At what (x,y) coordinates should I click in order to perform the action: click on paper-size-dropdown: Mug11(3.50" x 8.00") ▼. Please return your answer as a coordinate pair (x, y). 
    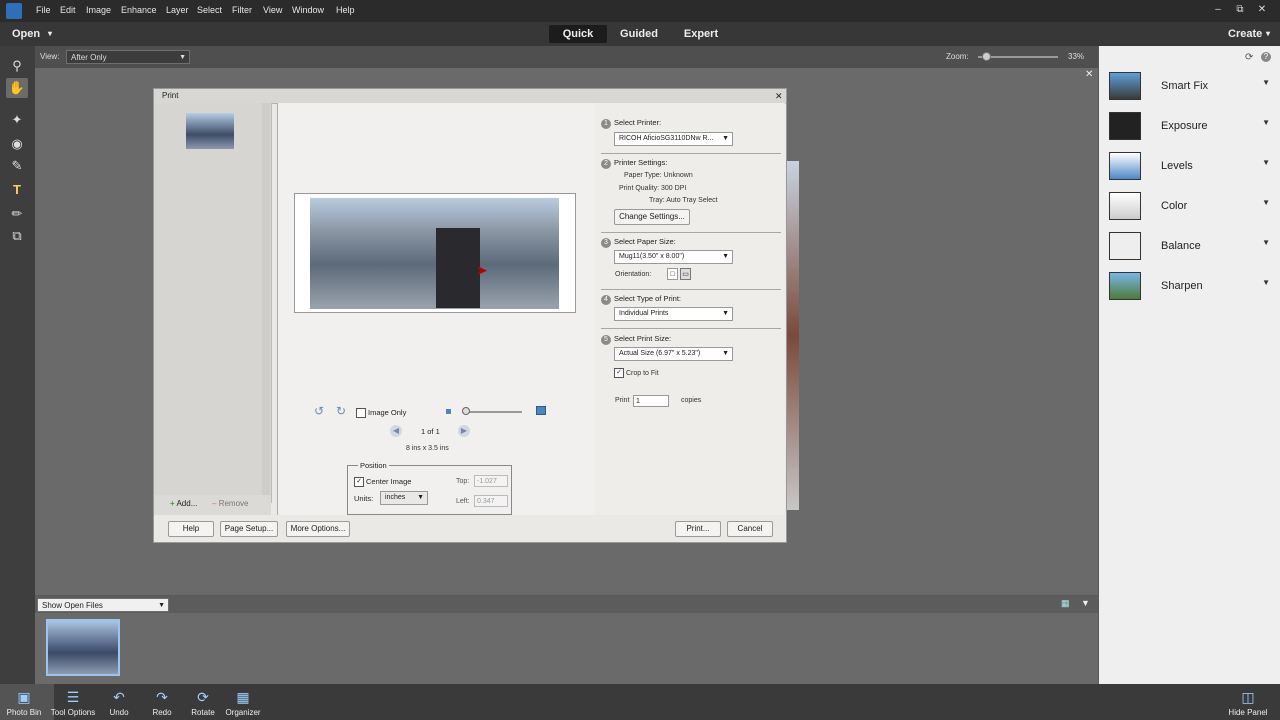
    Looking at the image, I should click on (673, 257).